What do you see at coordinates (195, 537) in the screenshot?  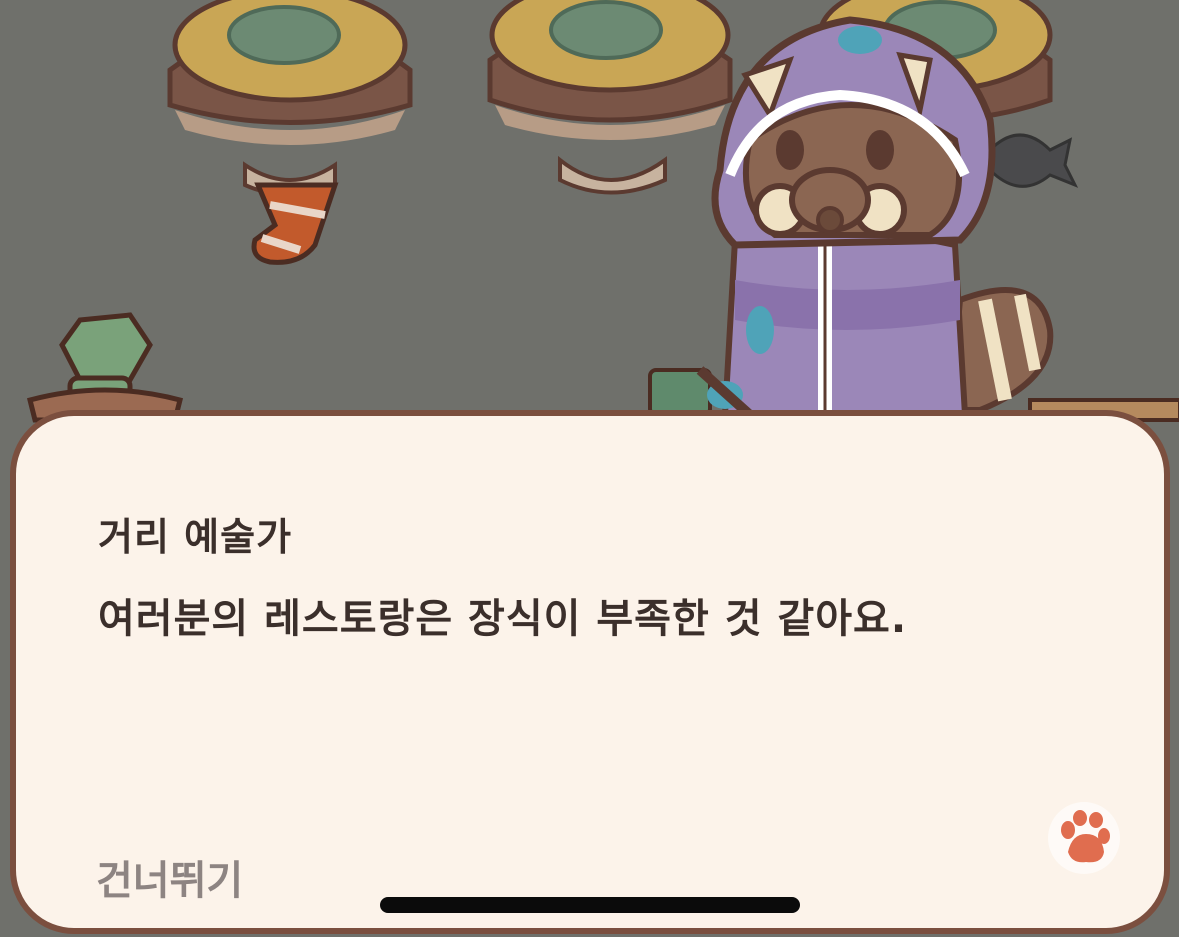 I see `speaker-name: 거리 예술가` at bounding box center [195, 537].